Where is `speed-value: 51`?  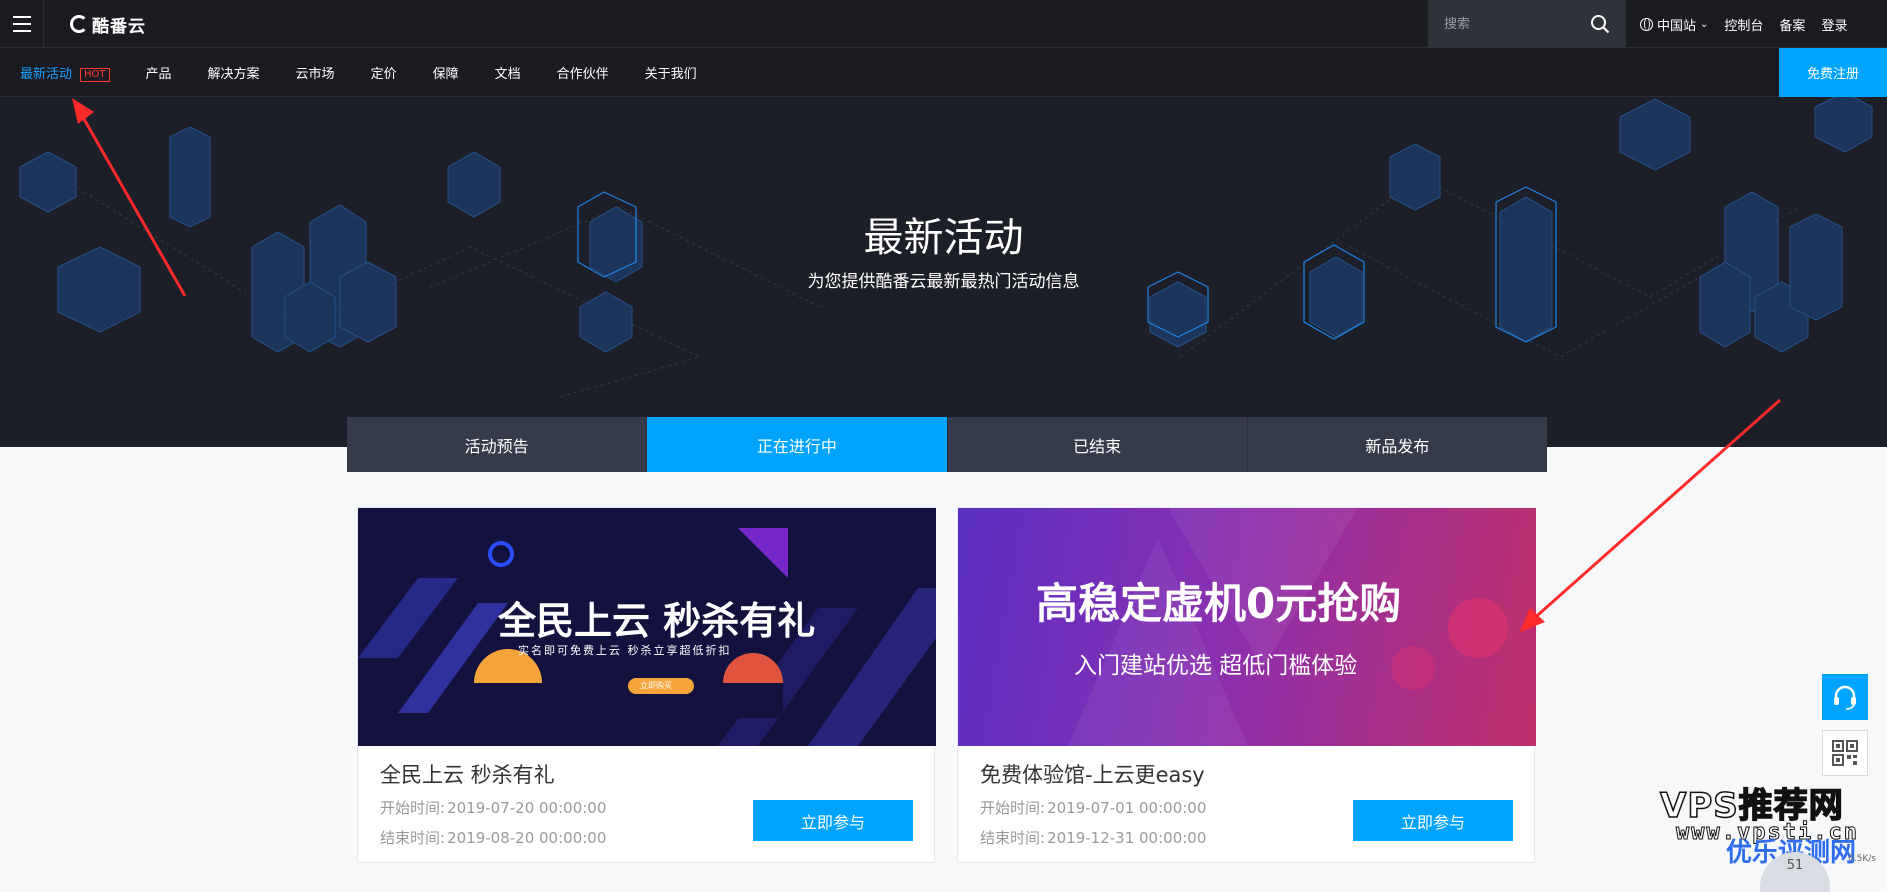 speed-value: 51 is located at coordinates (1795, 865).